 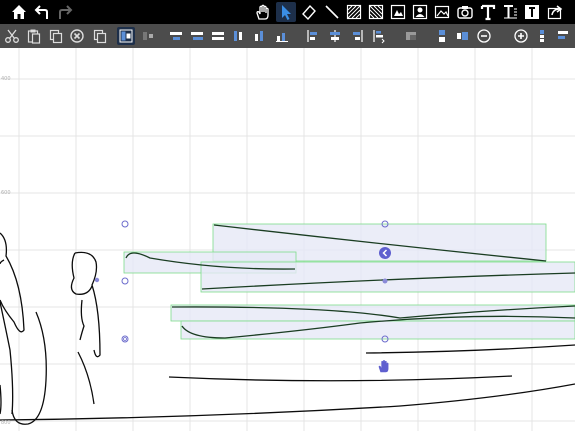 What do you see at coordinates (42, 12) in the screenshot?
I see `undo-icon` at bounding box center [42, 12].